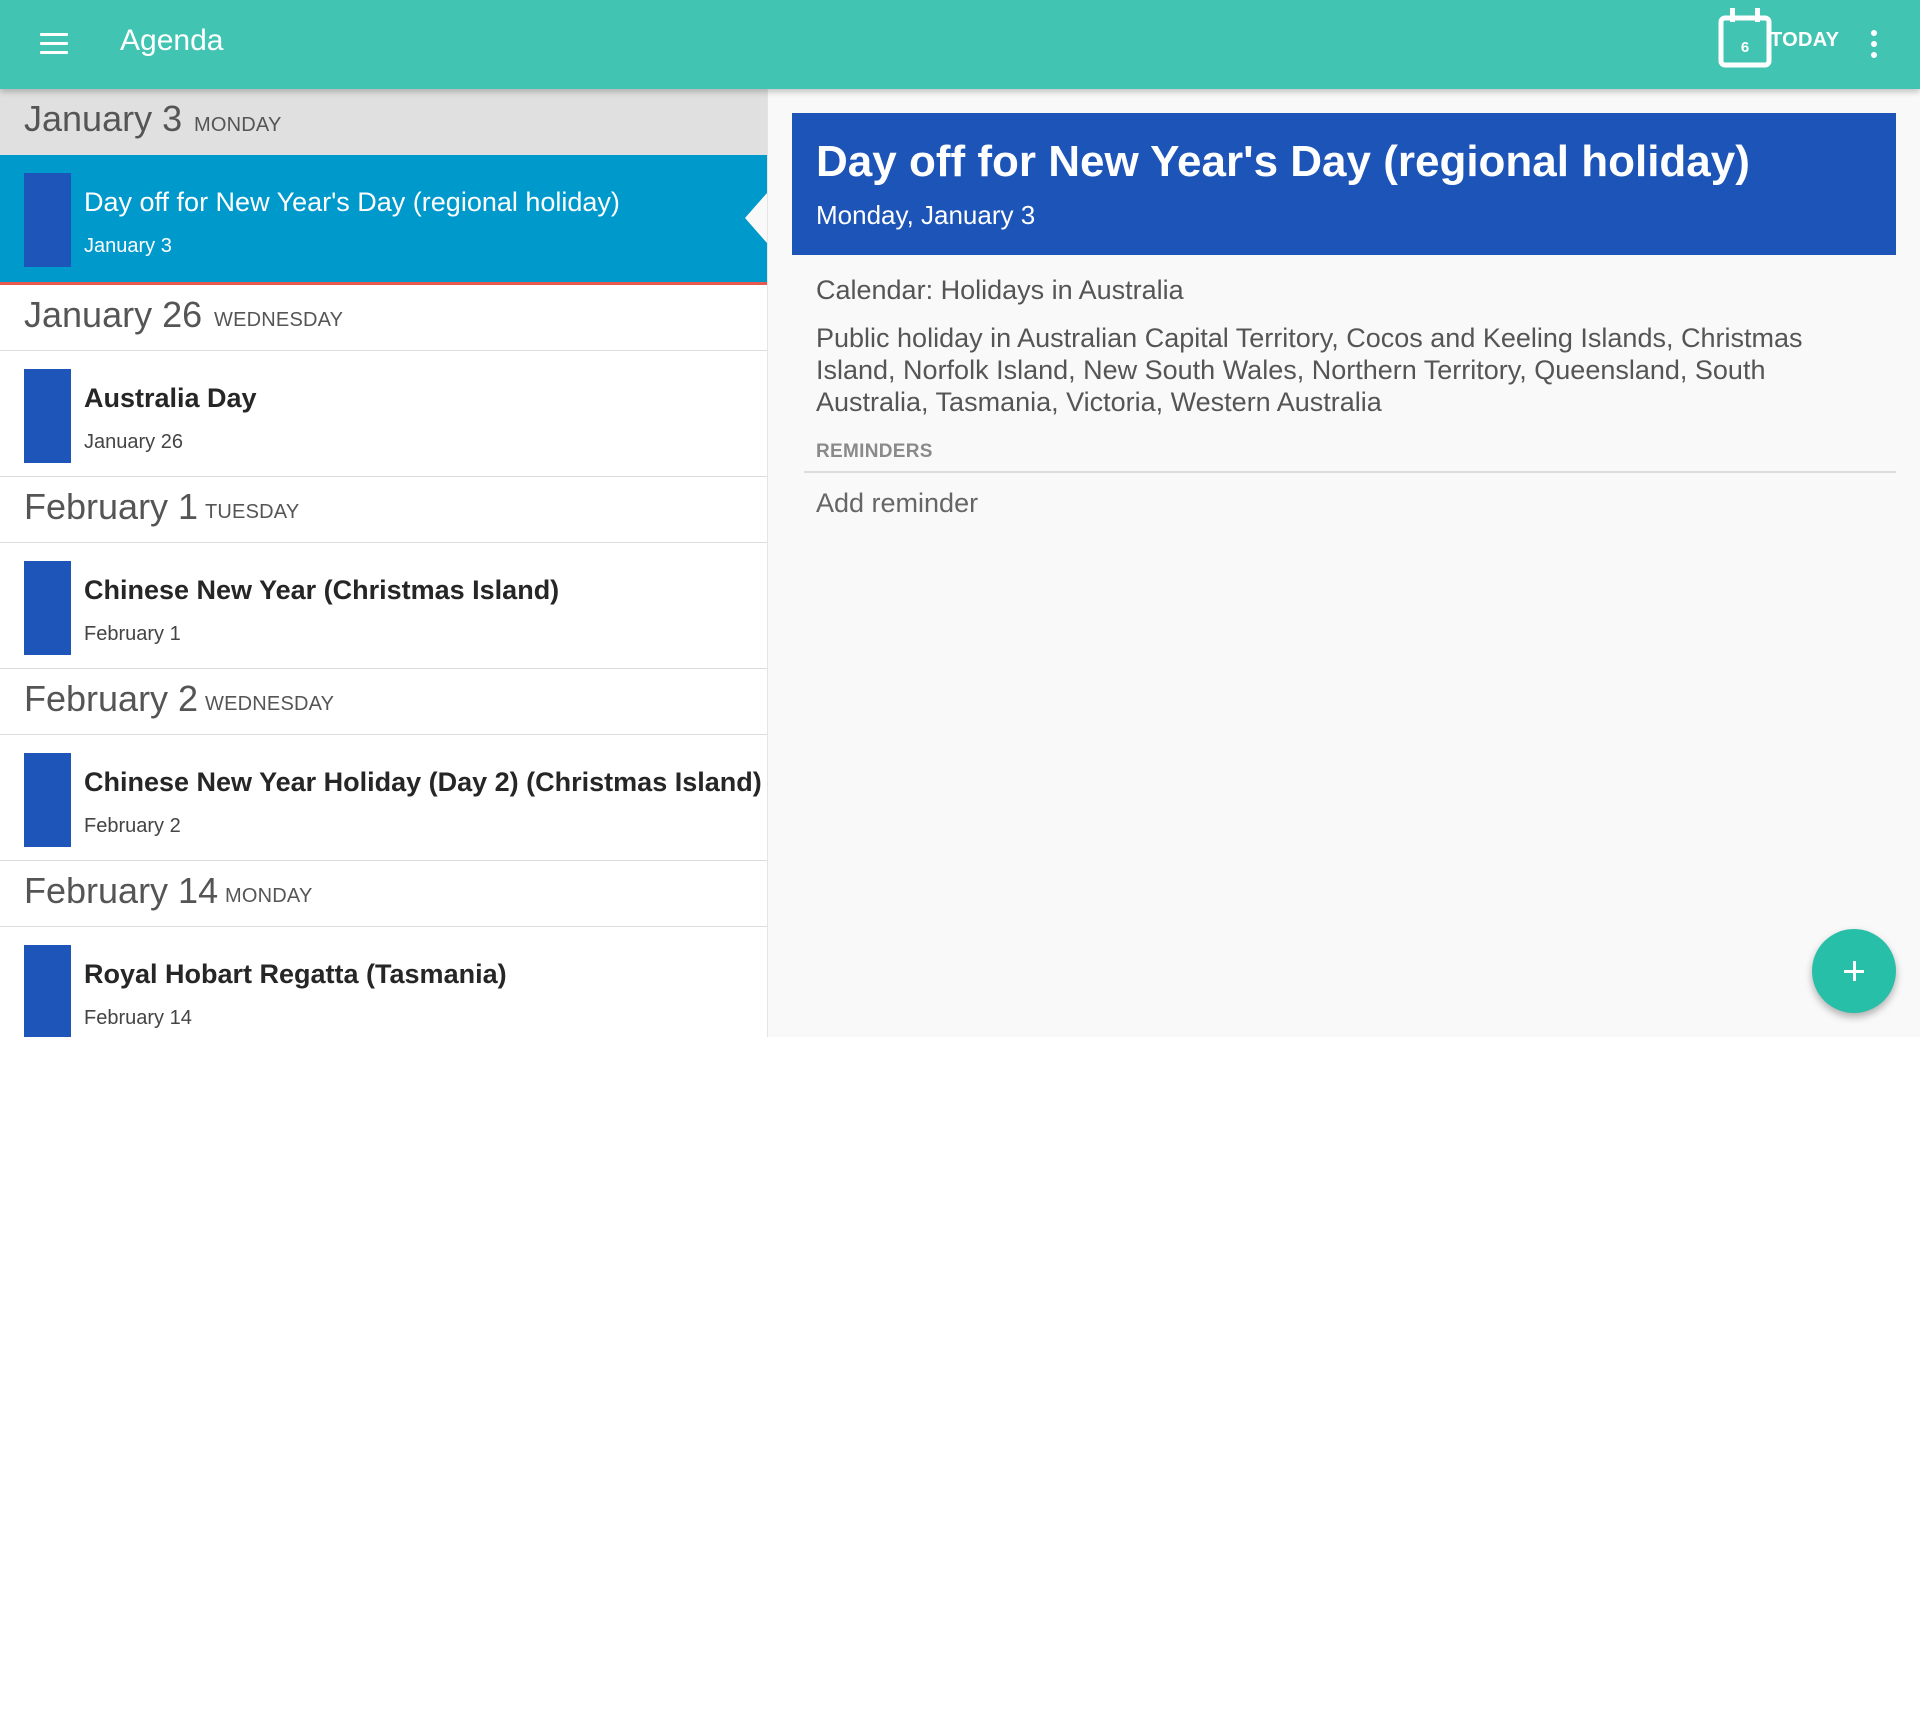  I want to click on event-detail-date: Monday, January 3, so click(926, 215).